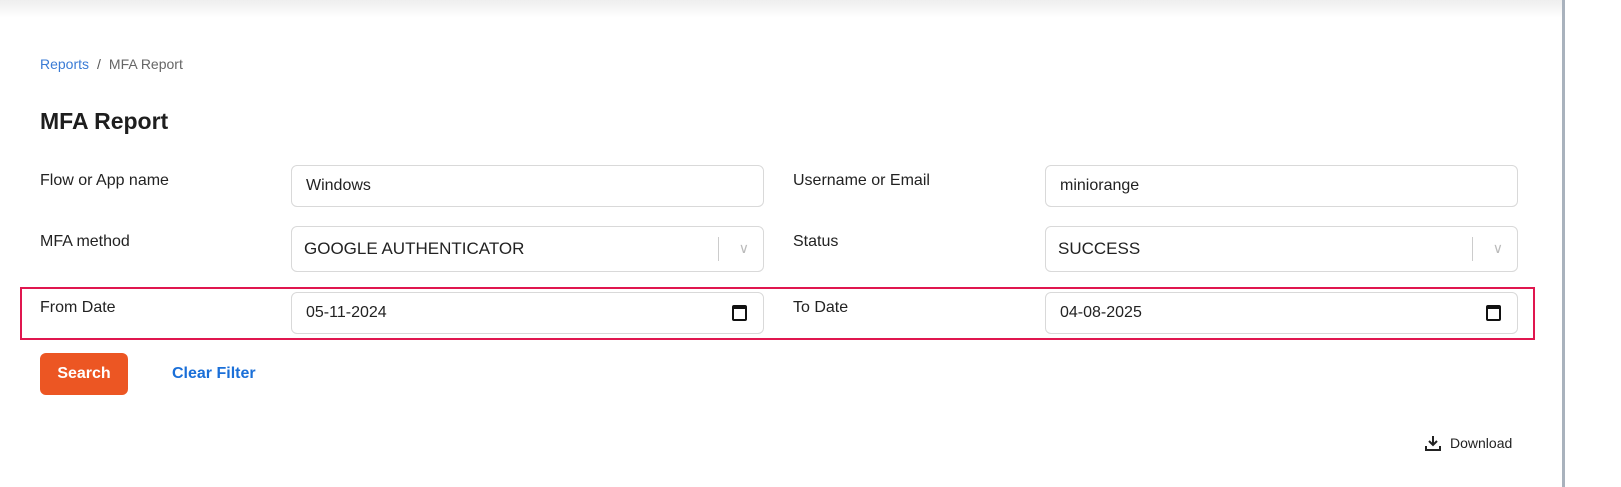  I want to click on status-label: Status, so click(816, 241).